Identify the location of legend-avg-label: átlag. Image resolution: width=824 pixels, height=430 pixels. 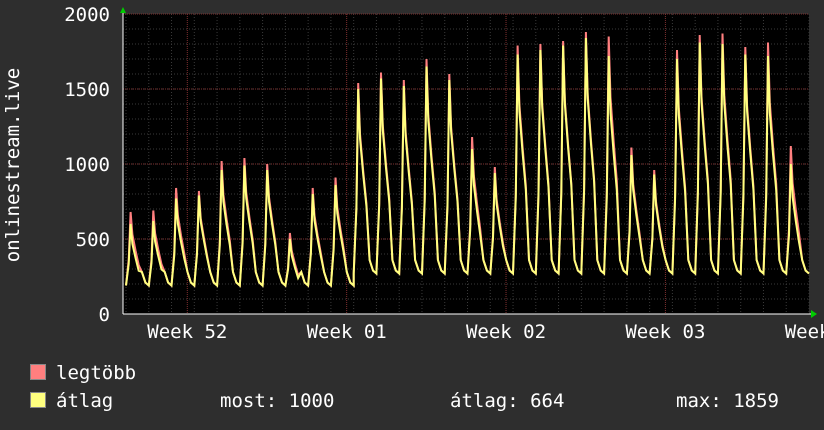
(85, 401).